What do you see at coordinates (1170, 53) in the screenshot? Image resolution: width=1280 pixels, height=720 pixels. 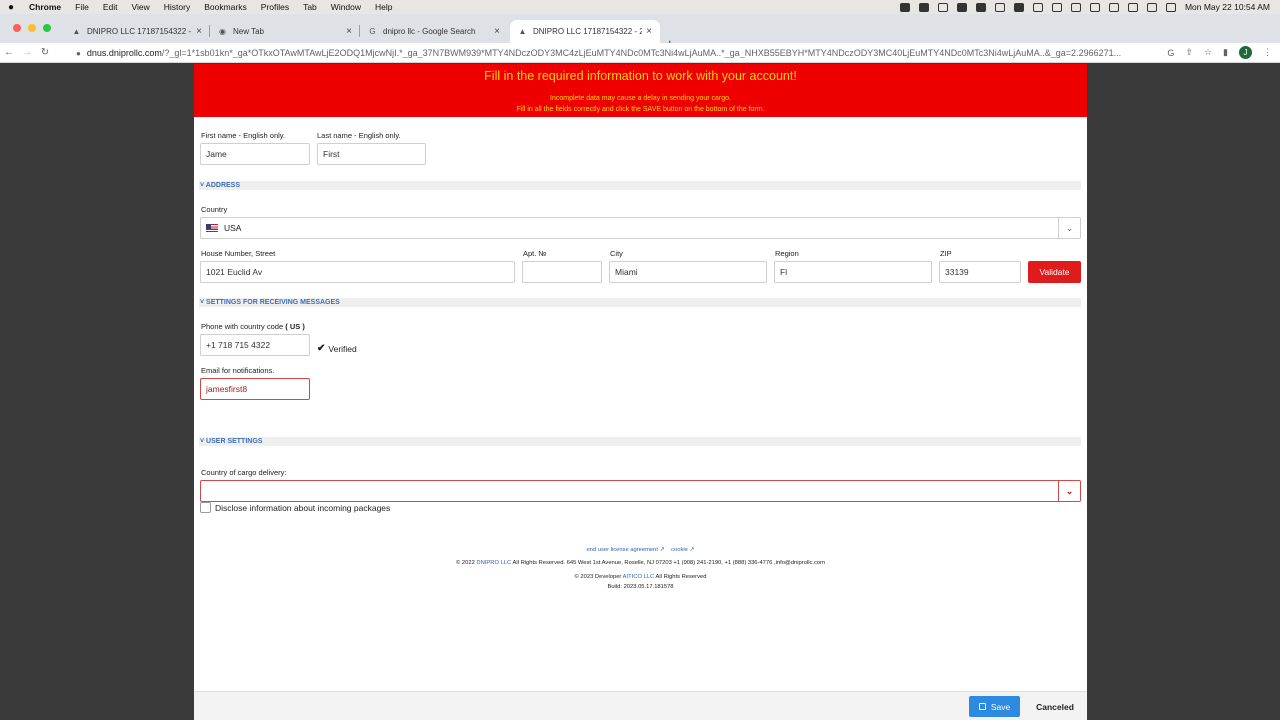 I see `google-lens-icon: G` at bounding box center [1170, 53].